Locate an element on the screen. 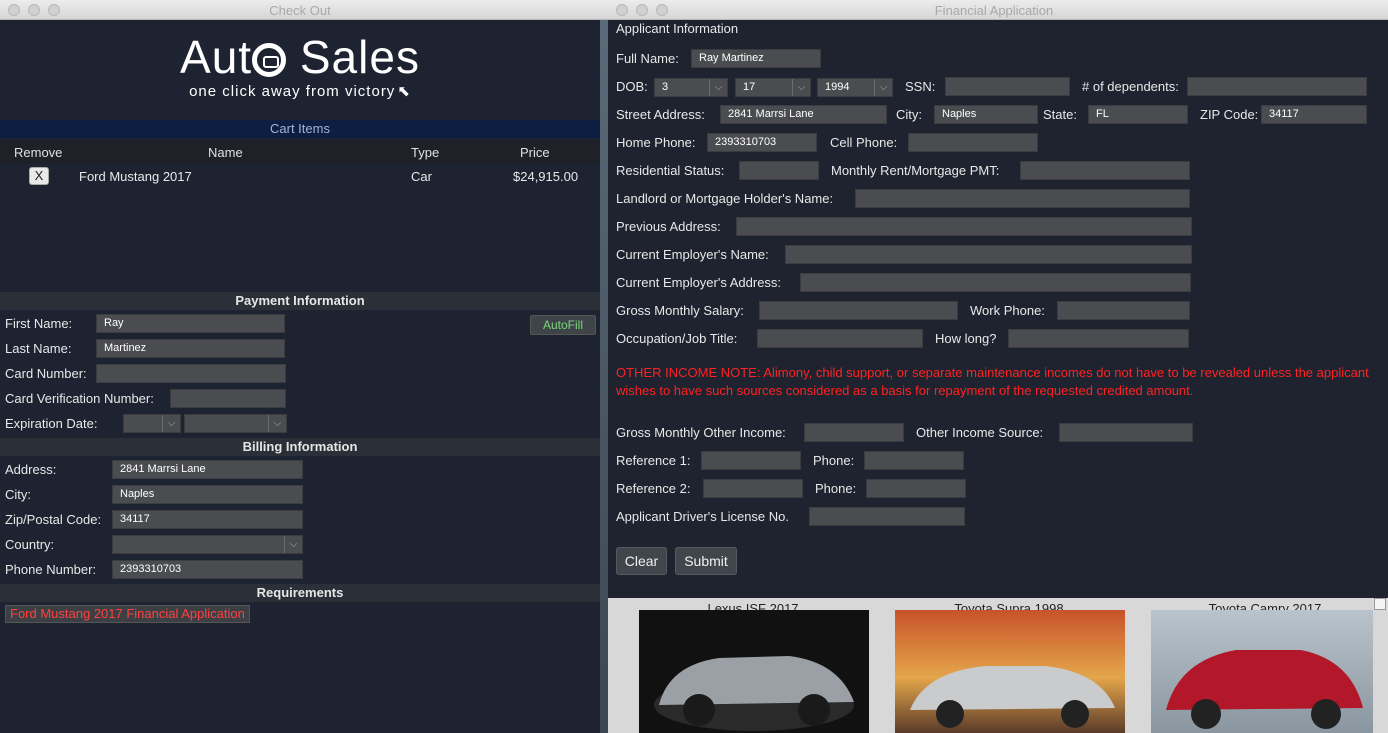 This screenshot has height=733, width=1388. other-income-field is located at coordinates (854, 432).